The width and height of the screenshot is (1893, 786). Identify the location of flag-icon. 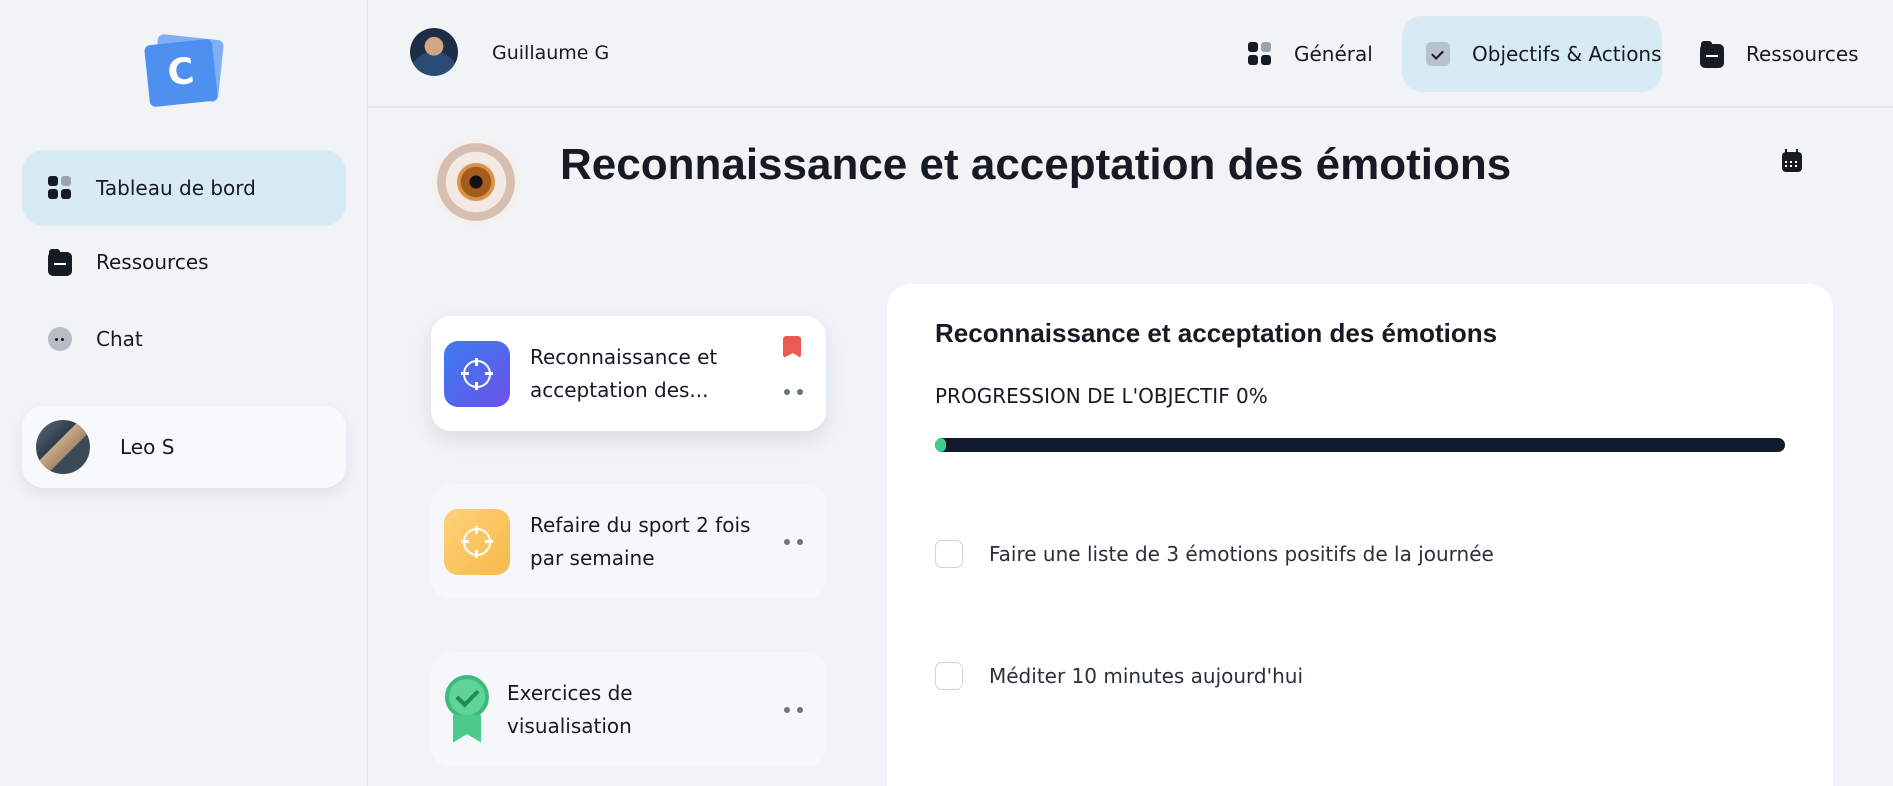
(792, 347).